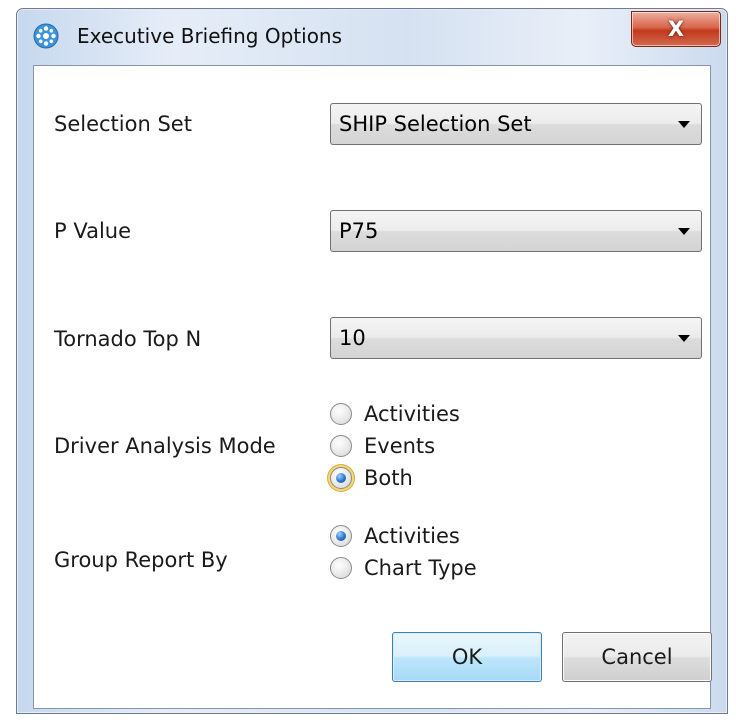 Image resolution: width=736 pixels, height=720 pixels. Describe the element at coordinates (435, 124) in the screenshot. I see `selection-set-value: SHIP Selection Set` at that location.